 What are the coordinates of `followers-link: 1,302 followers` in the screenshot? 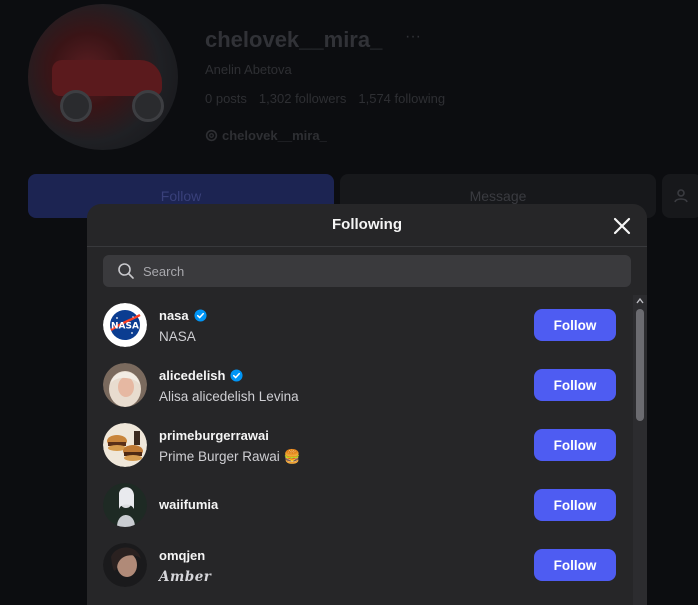 It's located at (302, 98).